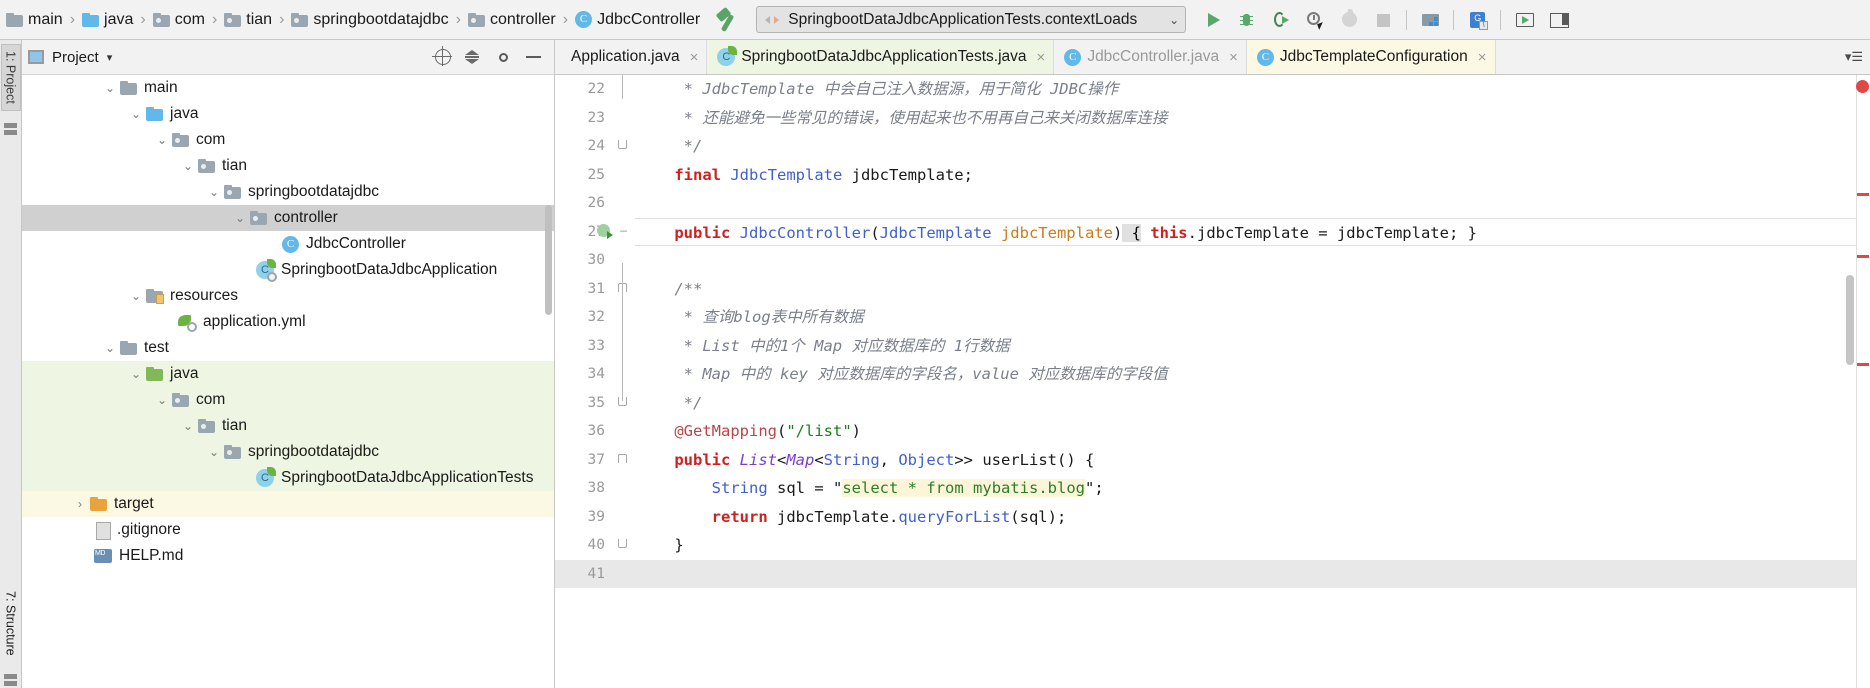 This screenshot has height=688, width=1870. I want to click on editor-vertical-scrollbar, so click(1850, 320).